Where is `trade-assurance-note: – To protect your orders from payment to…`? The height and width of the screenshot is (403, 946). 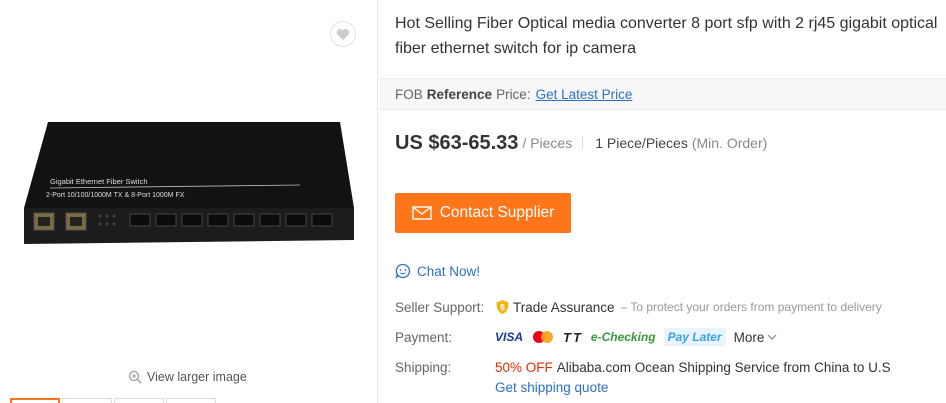 trade-assurance-note: – To protect your orders from payment to… is located at coordinates (751, 307).